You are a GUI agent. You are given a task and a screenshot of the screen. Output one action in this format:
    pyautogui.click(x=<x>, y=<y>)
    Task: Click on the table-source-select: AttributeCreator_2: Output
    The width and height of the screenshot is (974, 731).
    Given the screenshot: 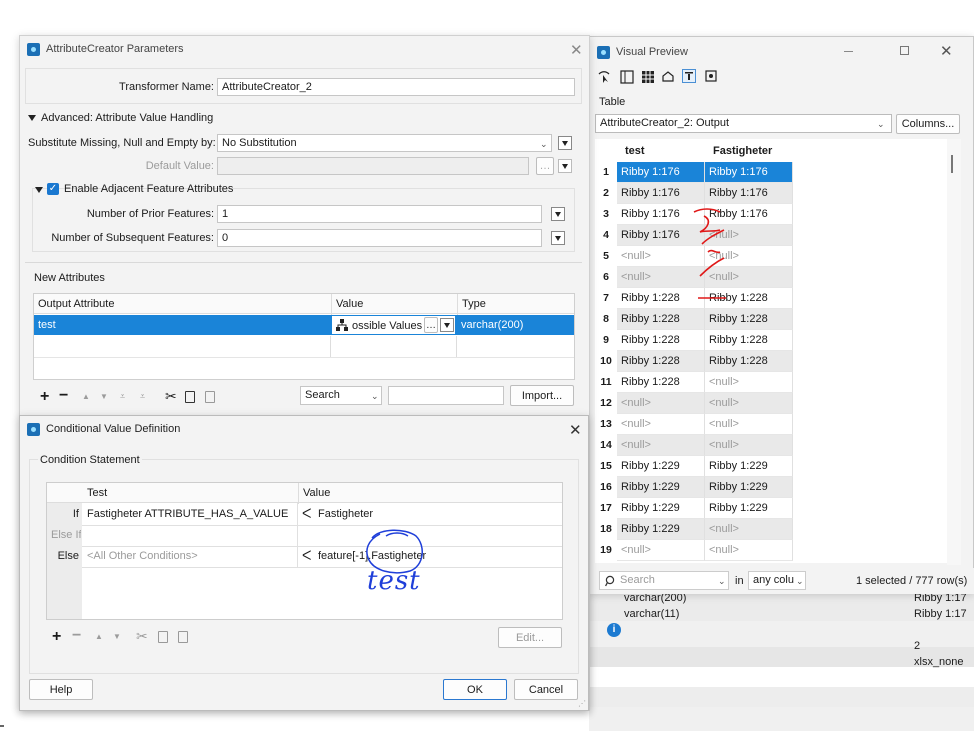 What is the action you would take?
    pyautogui.click(x=743, y=123)
    